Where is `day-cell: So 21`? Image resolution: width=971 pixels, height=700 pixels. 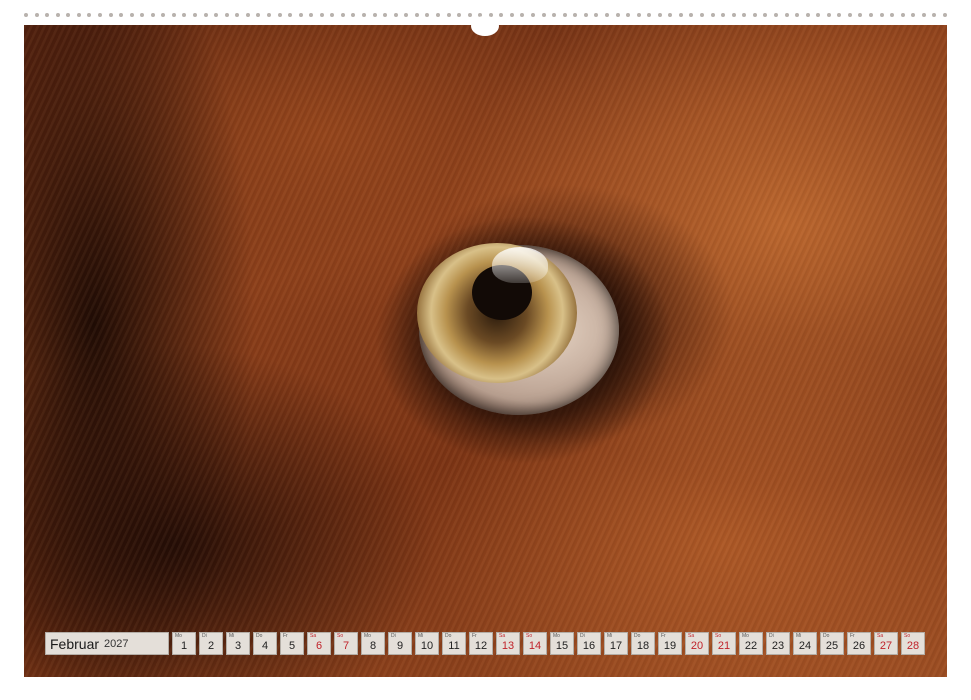
day-cell: So 21 is located at coordinates (724, 643).